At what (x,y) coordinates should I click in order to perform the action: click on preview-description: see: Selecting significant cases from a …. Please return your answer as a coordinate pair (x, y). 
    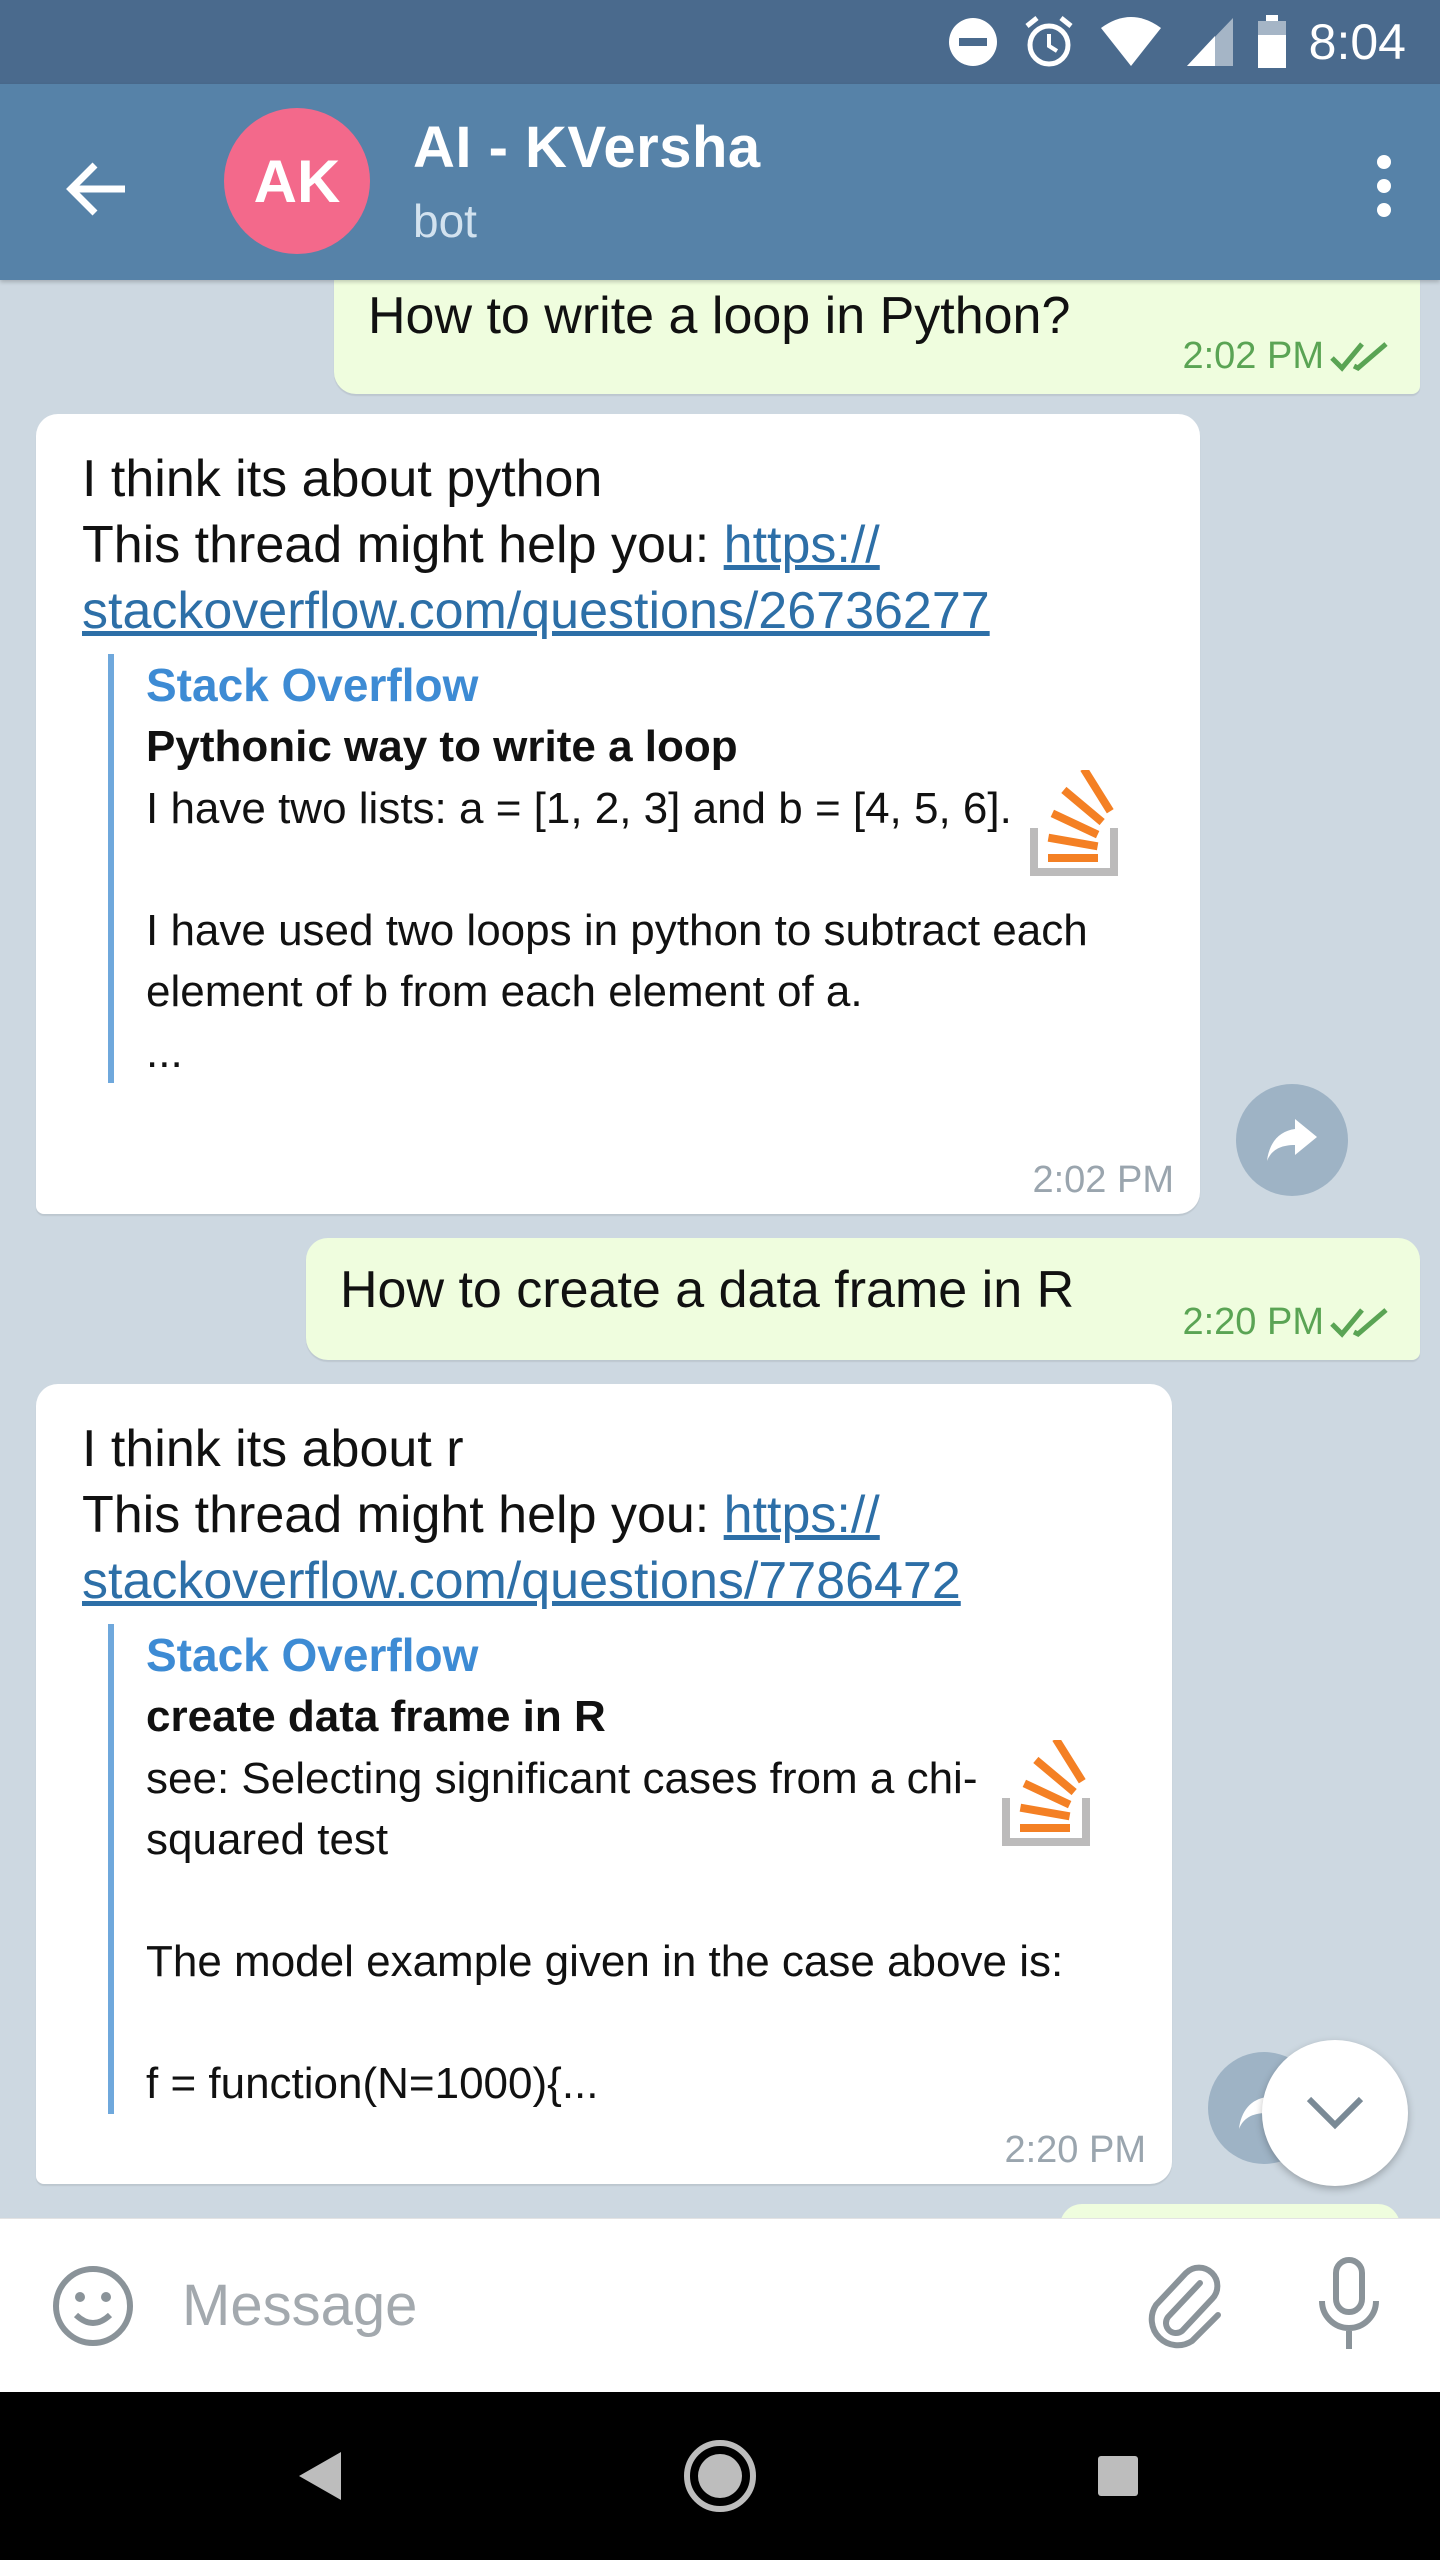
    Looking at the image, I should click on (562, 1809).